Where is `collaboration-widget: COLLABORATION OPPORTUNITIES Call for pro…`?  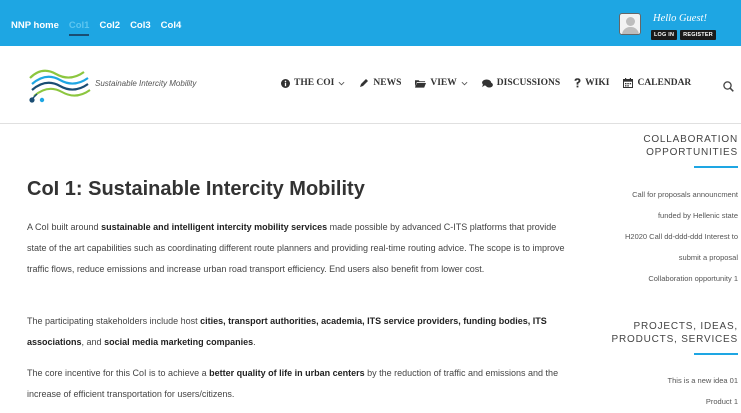
collaboration-widget: COLLABORATION OPPORTUNITIES Call for pro… is located at coordinates (666, 211).